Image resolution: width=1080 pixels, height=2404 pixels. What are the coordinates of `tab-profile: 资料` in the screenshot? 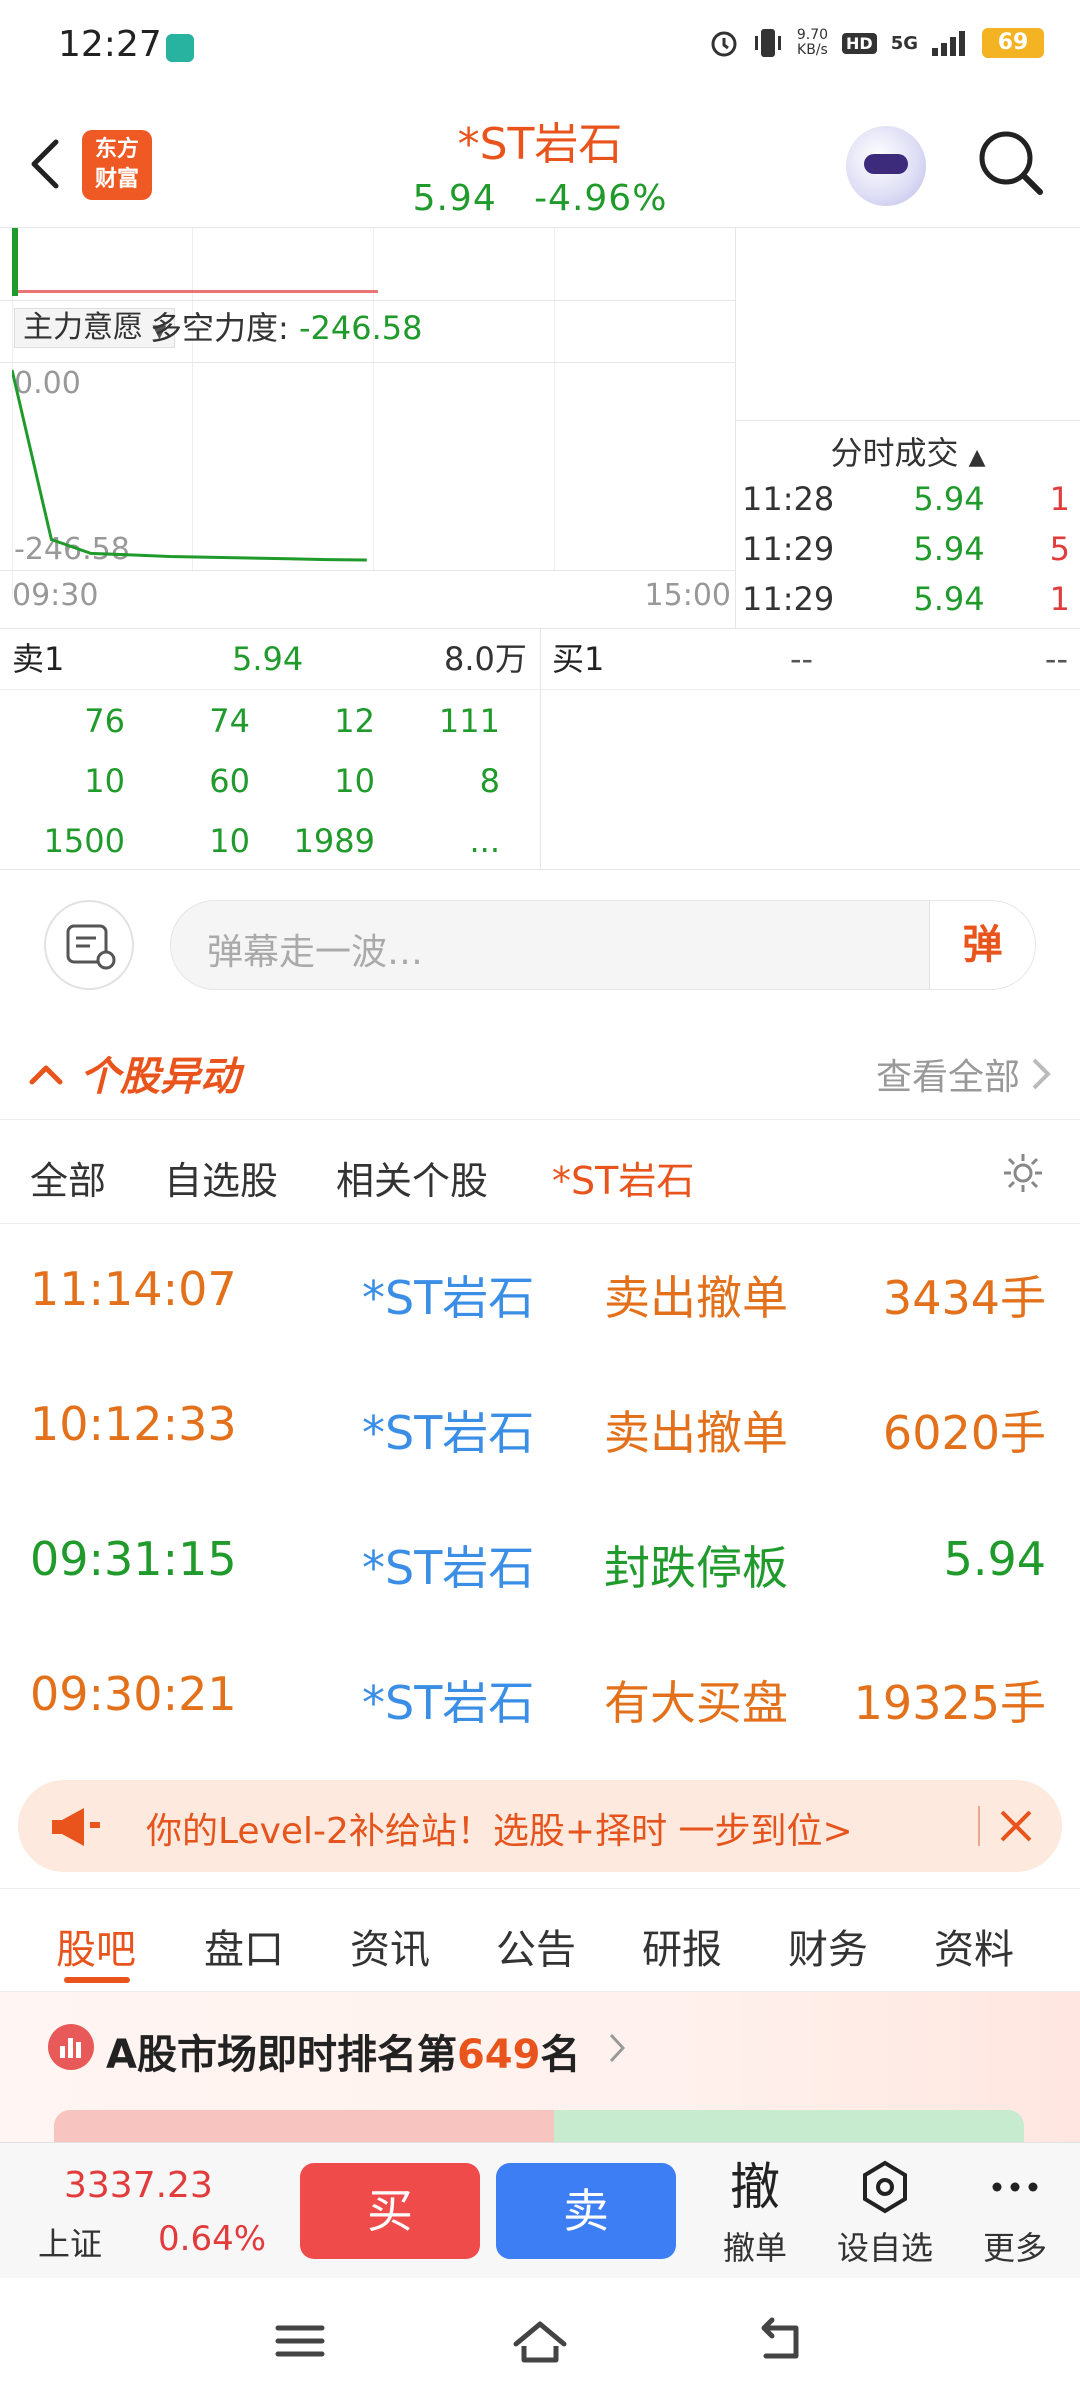 It's located at (974, 1946).